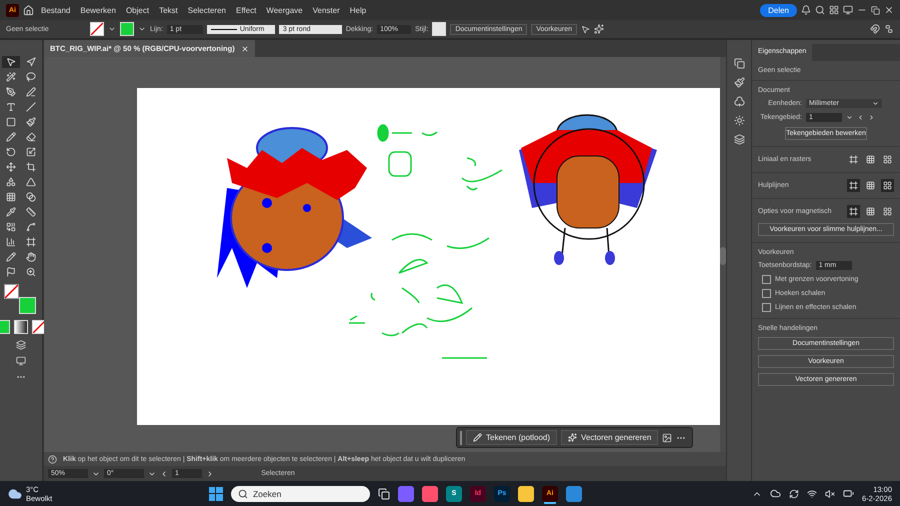 The width and height of the screenshot is (900, 506). What do you see at coordinates (28, 10) in the screenshot?
I see `home-icon` at bounding box center [28, 10].